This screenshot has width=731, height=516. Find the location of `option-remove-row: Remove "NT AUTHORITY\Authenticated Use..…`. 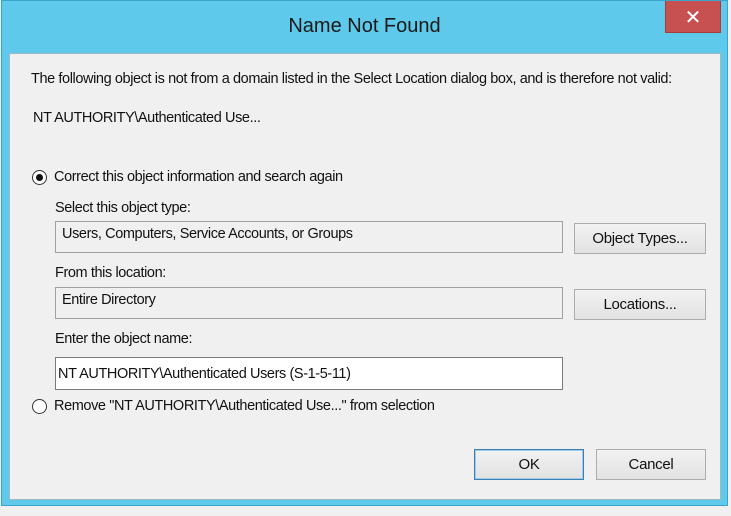

option-remove-row: Remove "NT AUTHORITY\Authenticated Use..… is located at coordinates (233, 406).